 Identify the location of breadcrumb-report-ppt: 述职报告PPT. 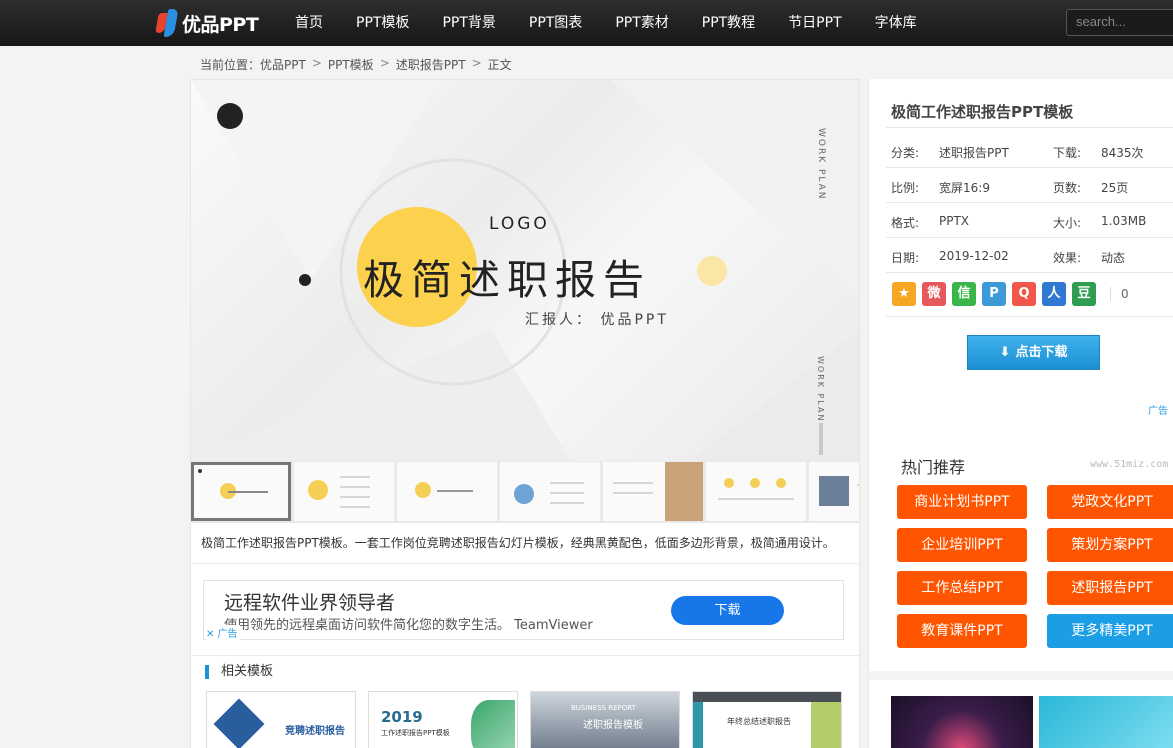
(431, 64).